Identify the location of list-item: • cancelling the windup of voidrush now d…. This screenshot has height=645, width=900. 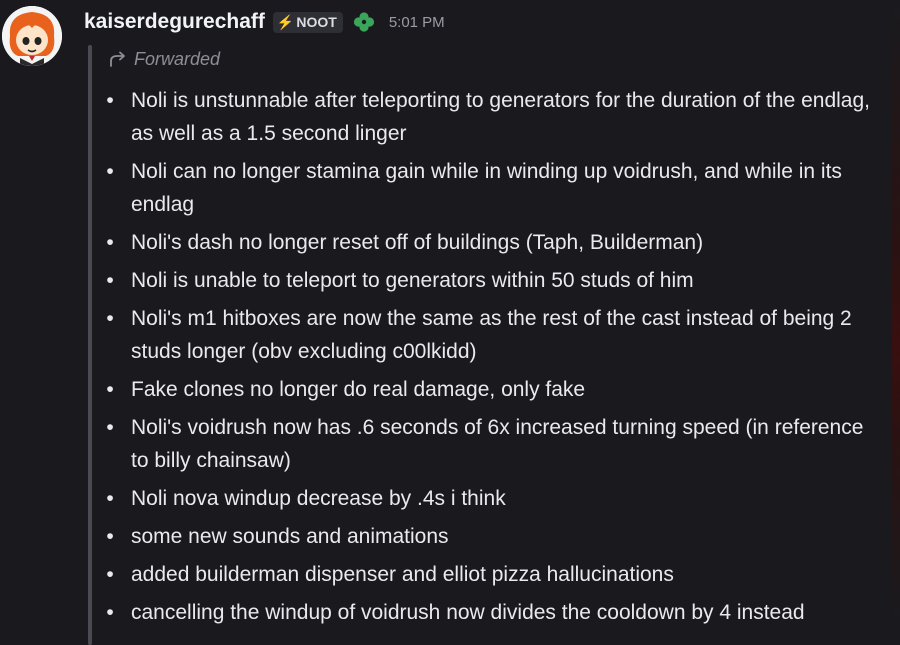
(494, 612).